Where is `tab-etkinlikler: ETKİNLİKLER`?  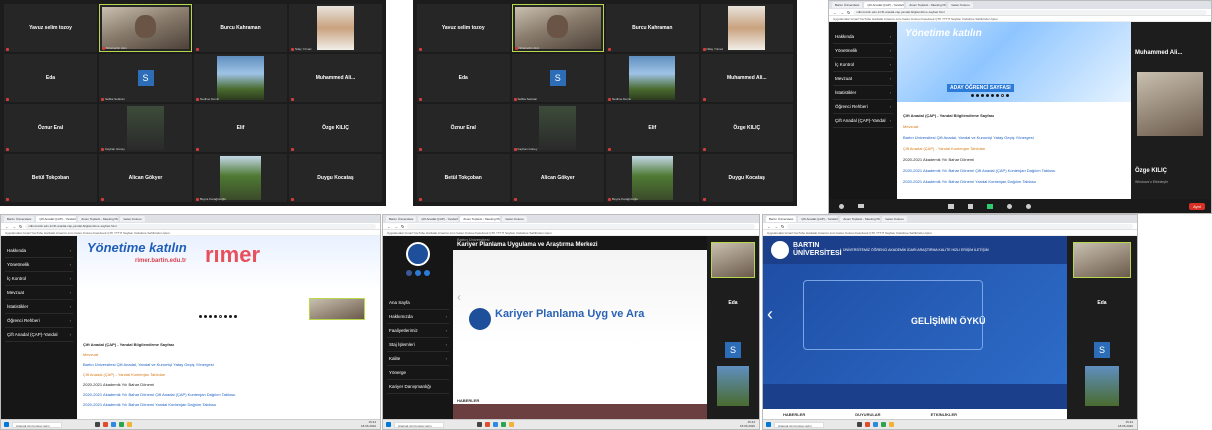
tab-etkinlikler: ETKİNLİKLER is located at coordinates (944, 414).